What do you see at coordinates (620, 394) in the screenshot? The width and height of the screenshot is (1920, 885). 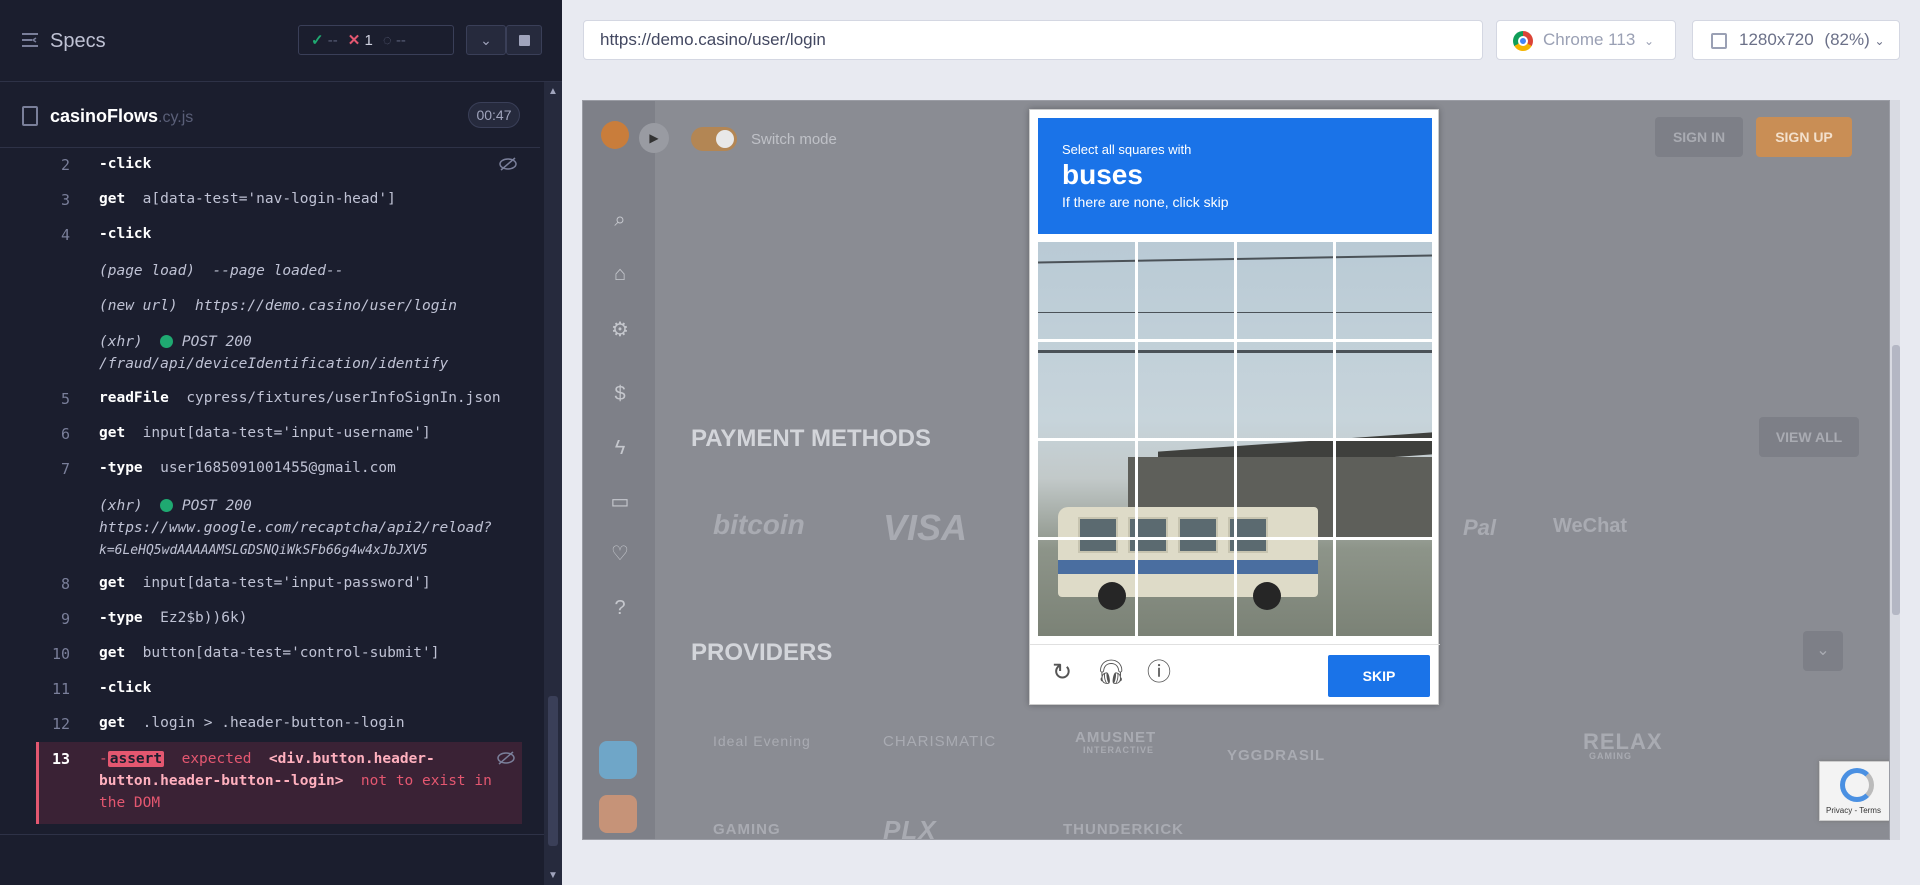 I see `dollar-icon: $` at bounding box center [620, 394].